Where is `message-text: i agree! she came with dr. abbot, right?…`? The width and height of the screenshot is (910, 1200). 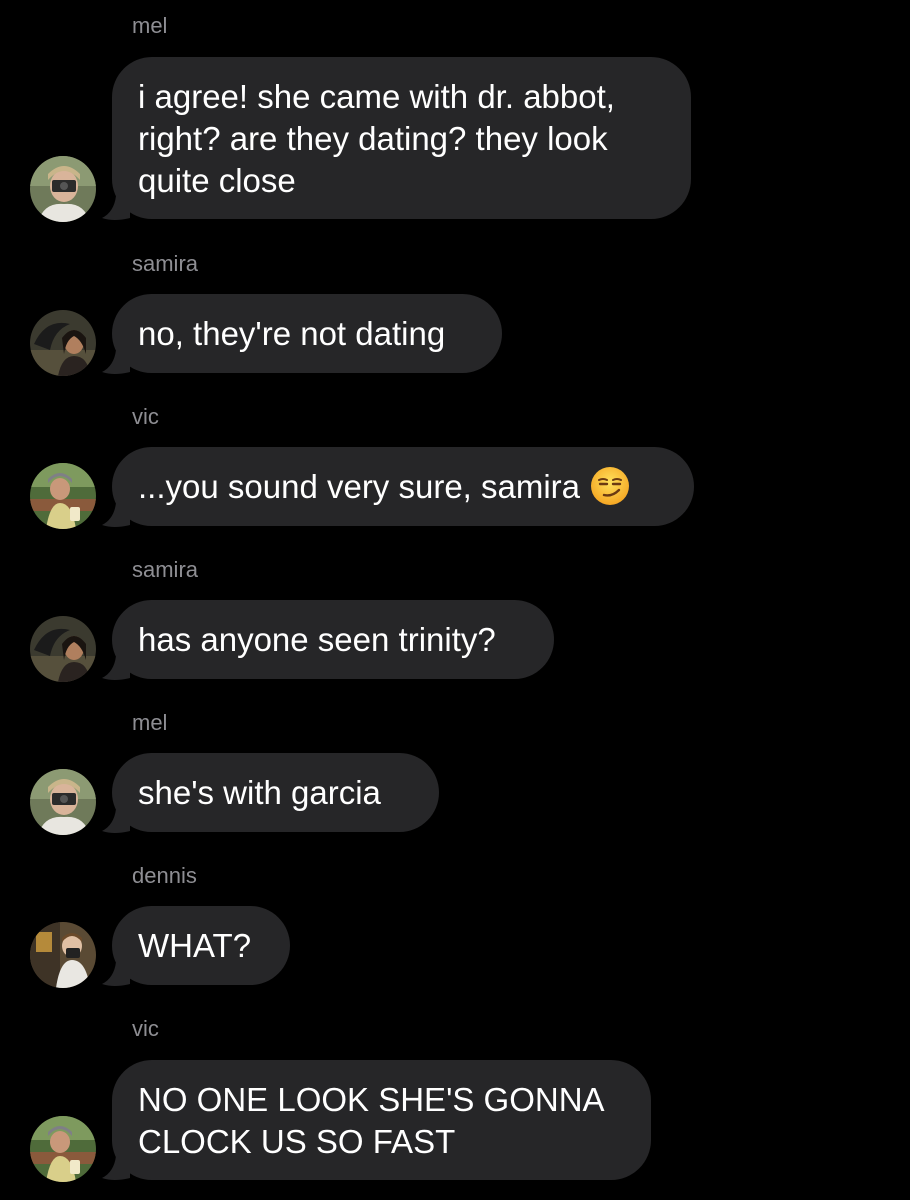
message-text: i agree! she came with dr. abbot, right?… is located at coordinates (376, 138).